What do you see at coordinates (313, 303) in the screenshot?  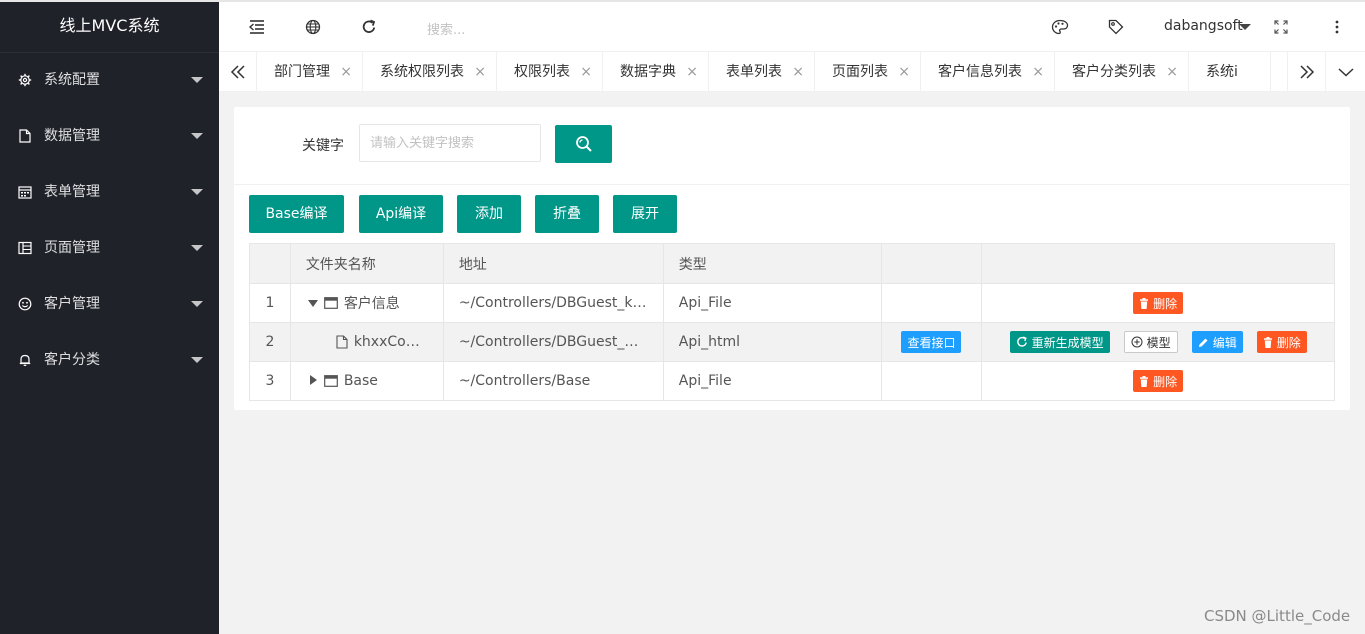 I see `expanded-arrow-icon` at bounding box center [313, 303].